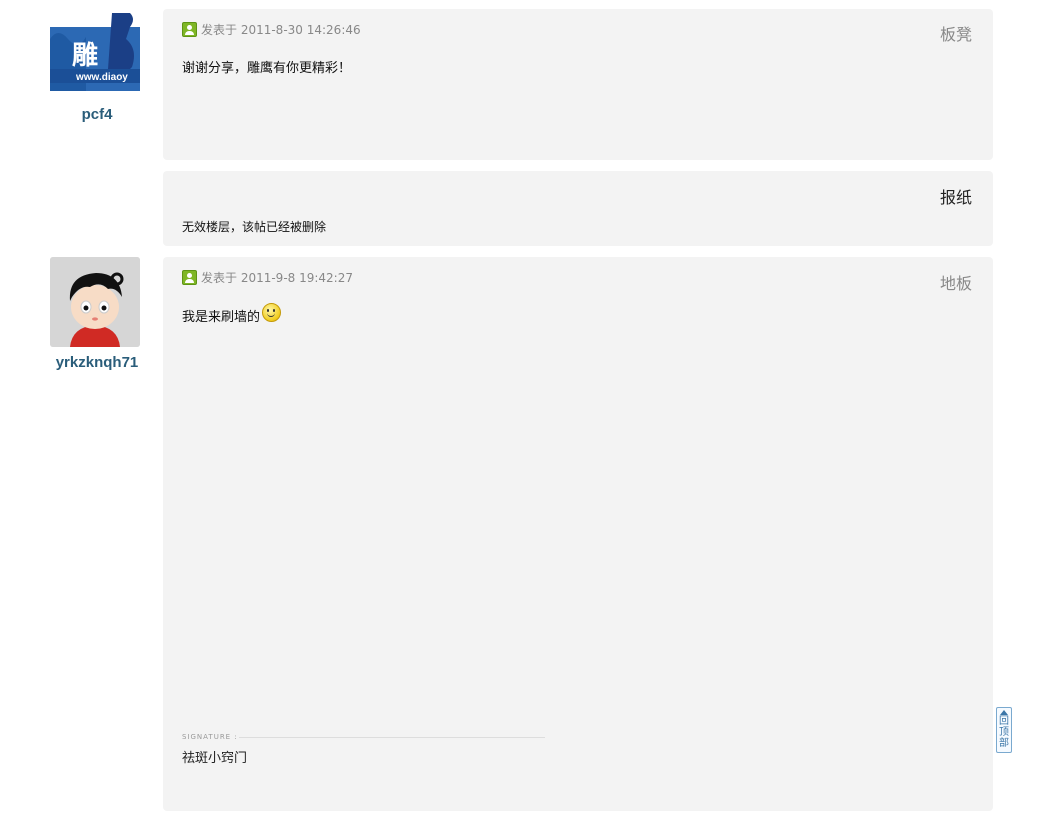 The image size is (1063, 817). What do you see at coordinates (221, 317) in the screenshot?
I see `post-text: 我是来刷墙的` at bounding box center [221, 317].